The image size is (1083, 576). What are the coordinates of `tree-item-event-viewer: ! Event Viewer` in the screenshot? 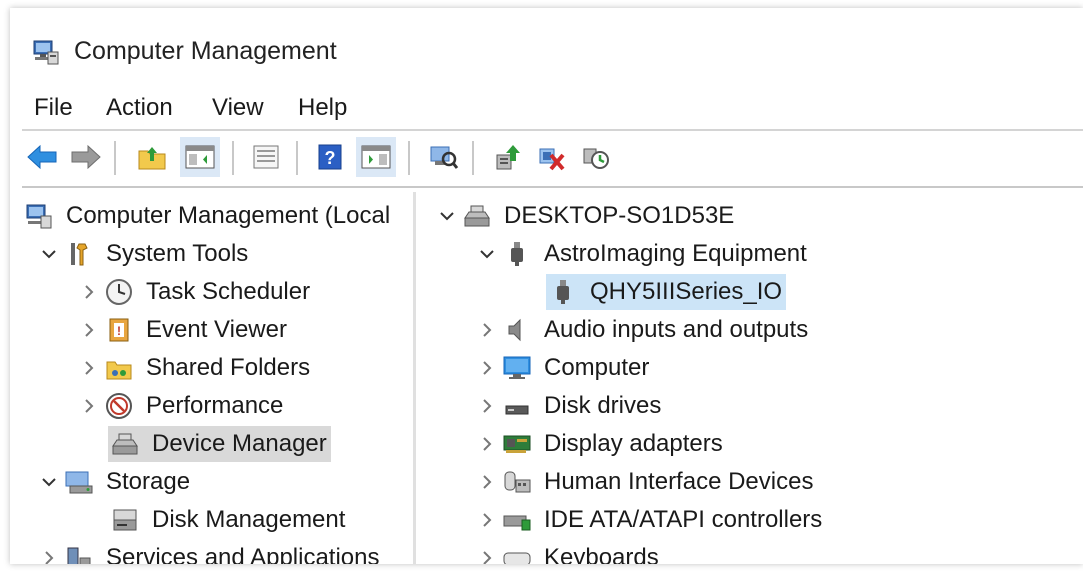 It's located at (183, 330).